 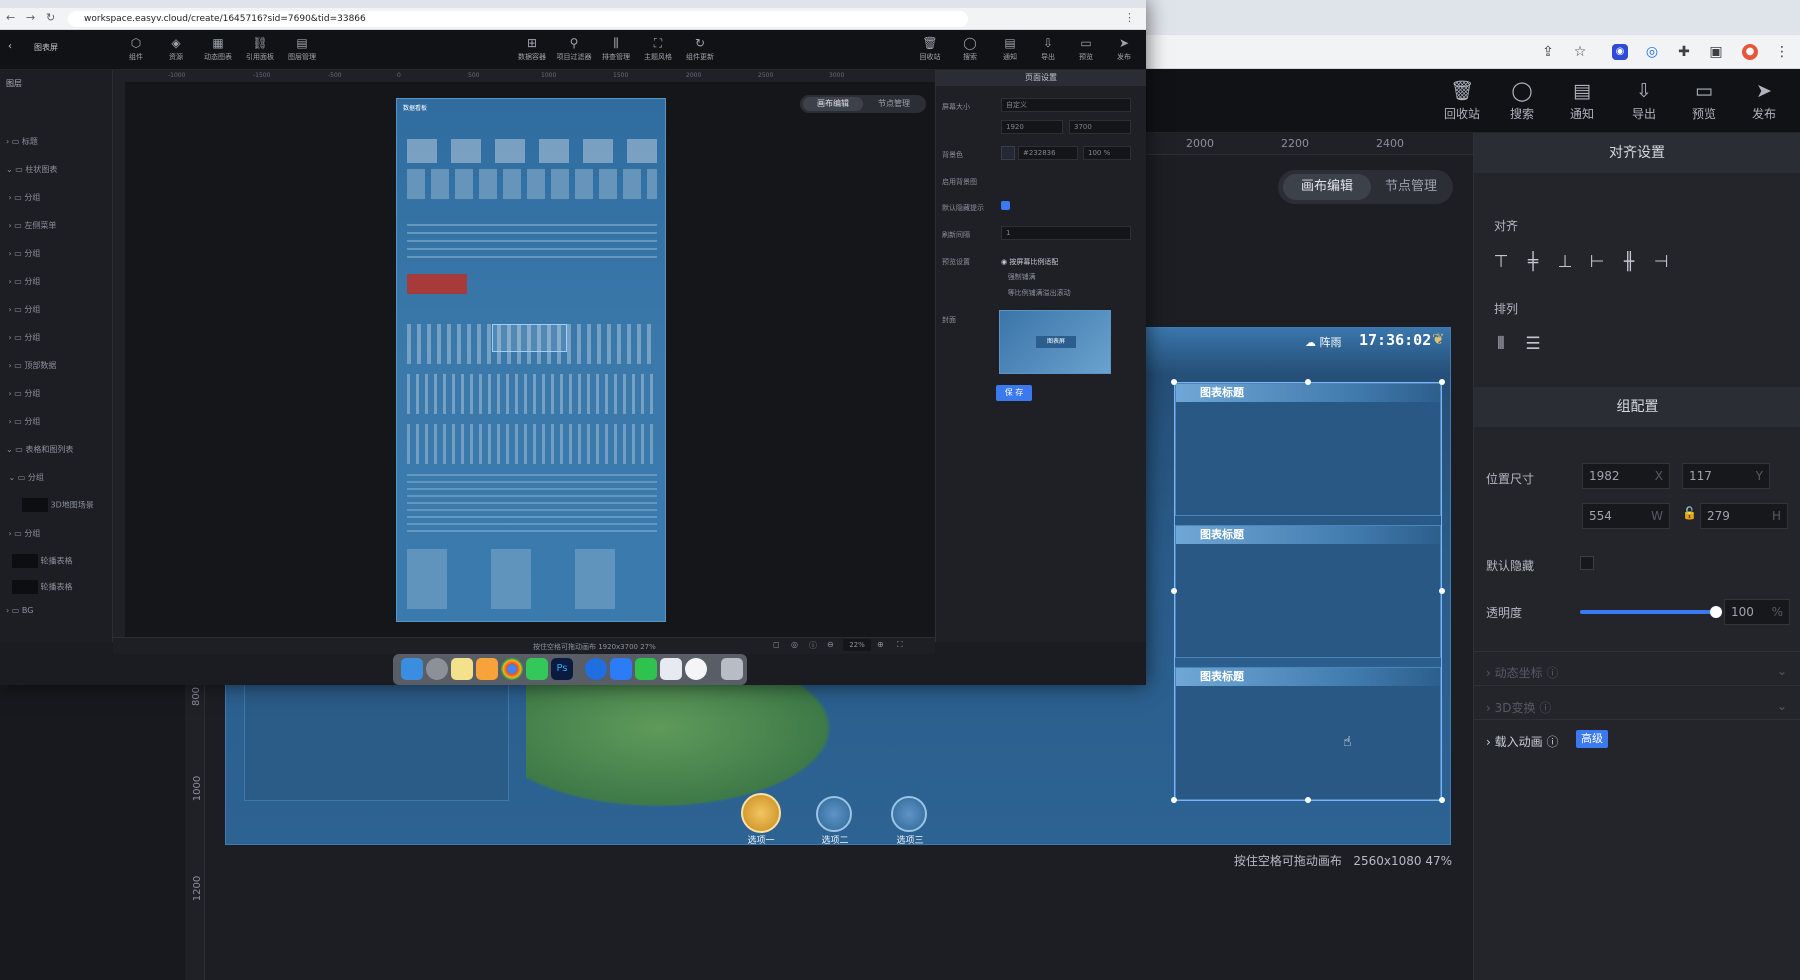 I want to click on launchpad-icon, so click(x=437, y=669).